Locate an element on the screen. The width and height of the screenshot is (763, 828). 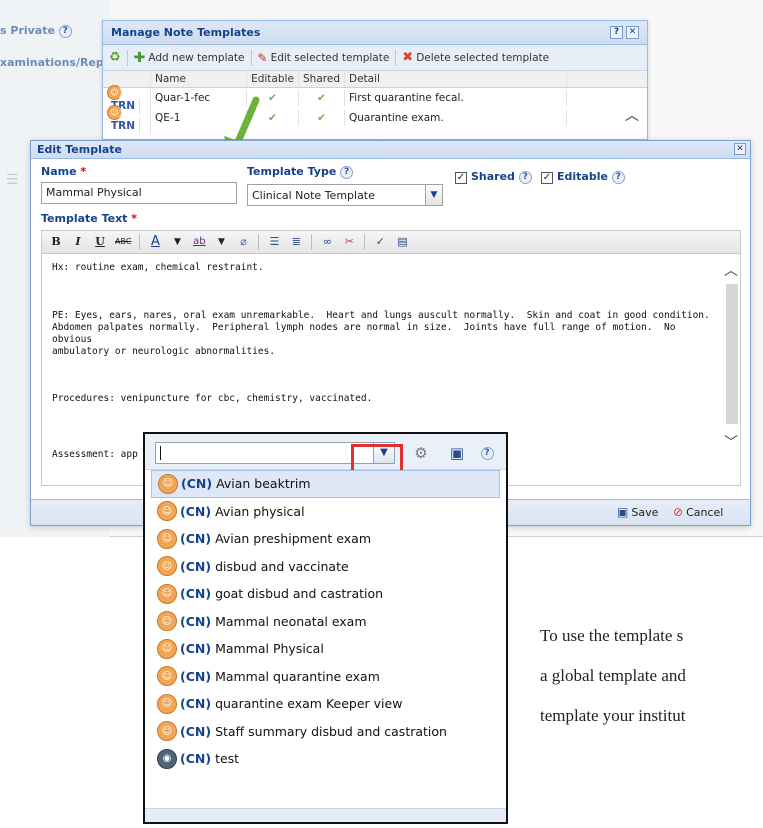
scrollbar-thumb is located at coordinates (732, 354).